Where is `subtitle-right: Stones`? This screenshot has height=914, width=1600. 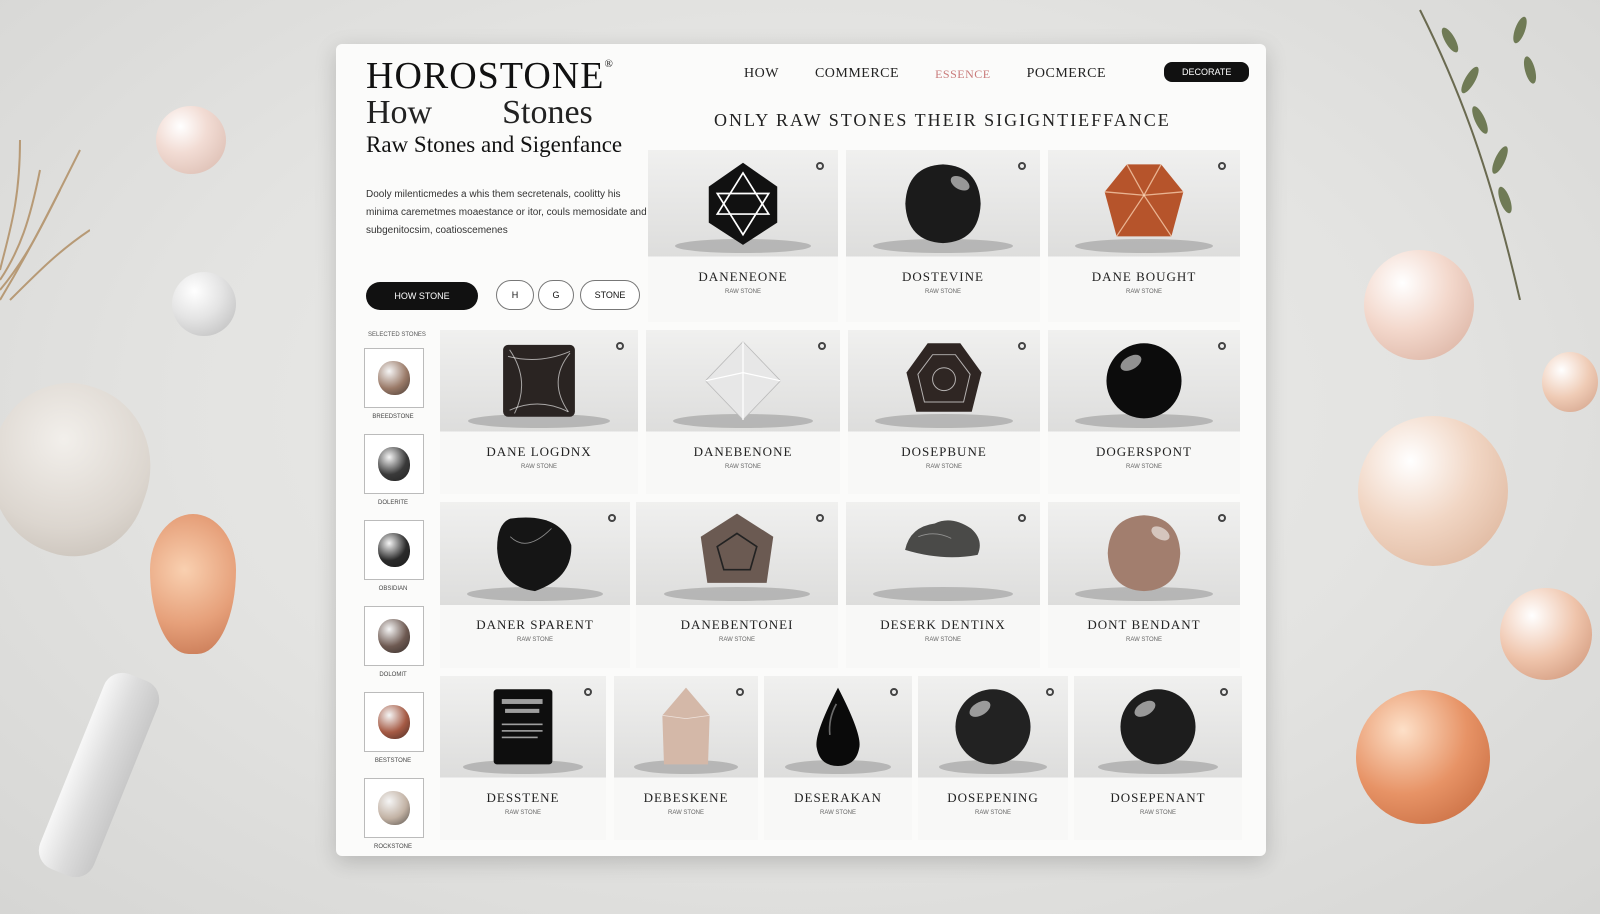
subtitle-right: Stones is located at coordinates (547, 112).